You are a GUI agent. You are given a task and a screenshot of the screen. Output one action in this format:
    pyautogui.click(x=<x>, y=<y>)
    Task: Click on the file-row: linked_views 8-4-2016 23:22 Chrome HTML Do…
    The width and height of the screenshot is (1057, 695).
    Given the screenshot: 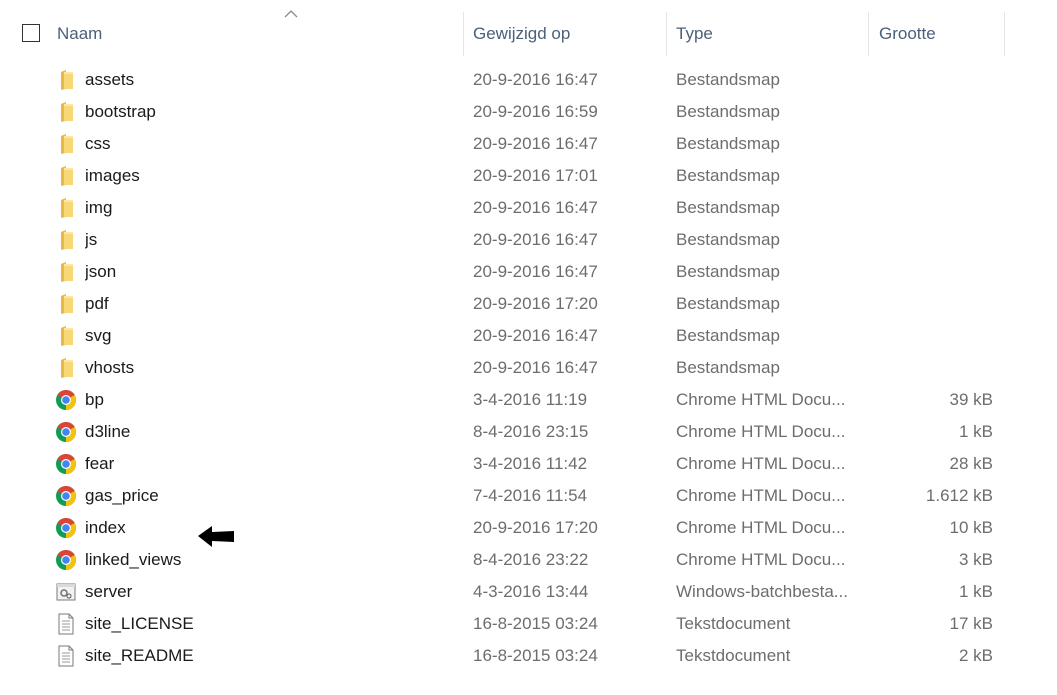 What is the action you would take?
    pyautogui.click(x=528, y=560)
    